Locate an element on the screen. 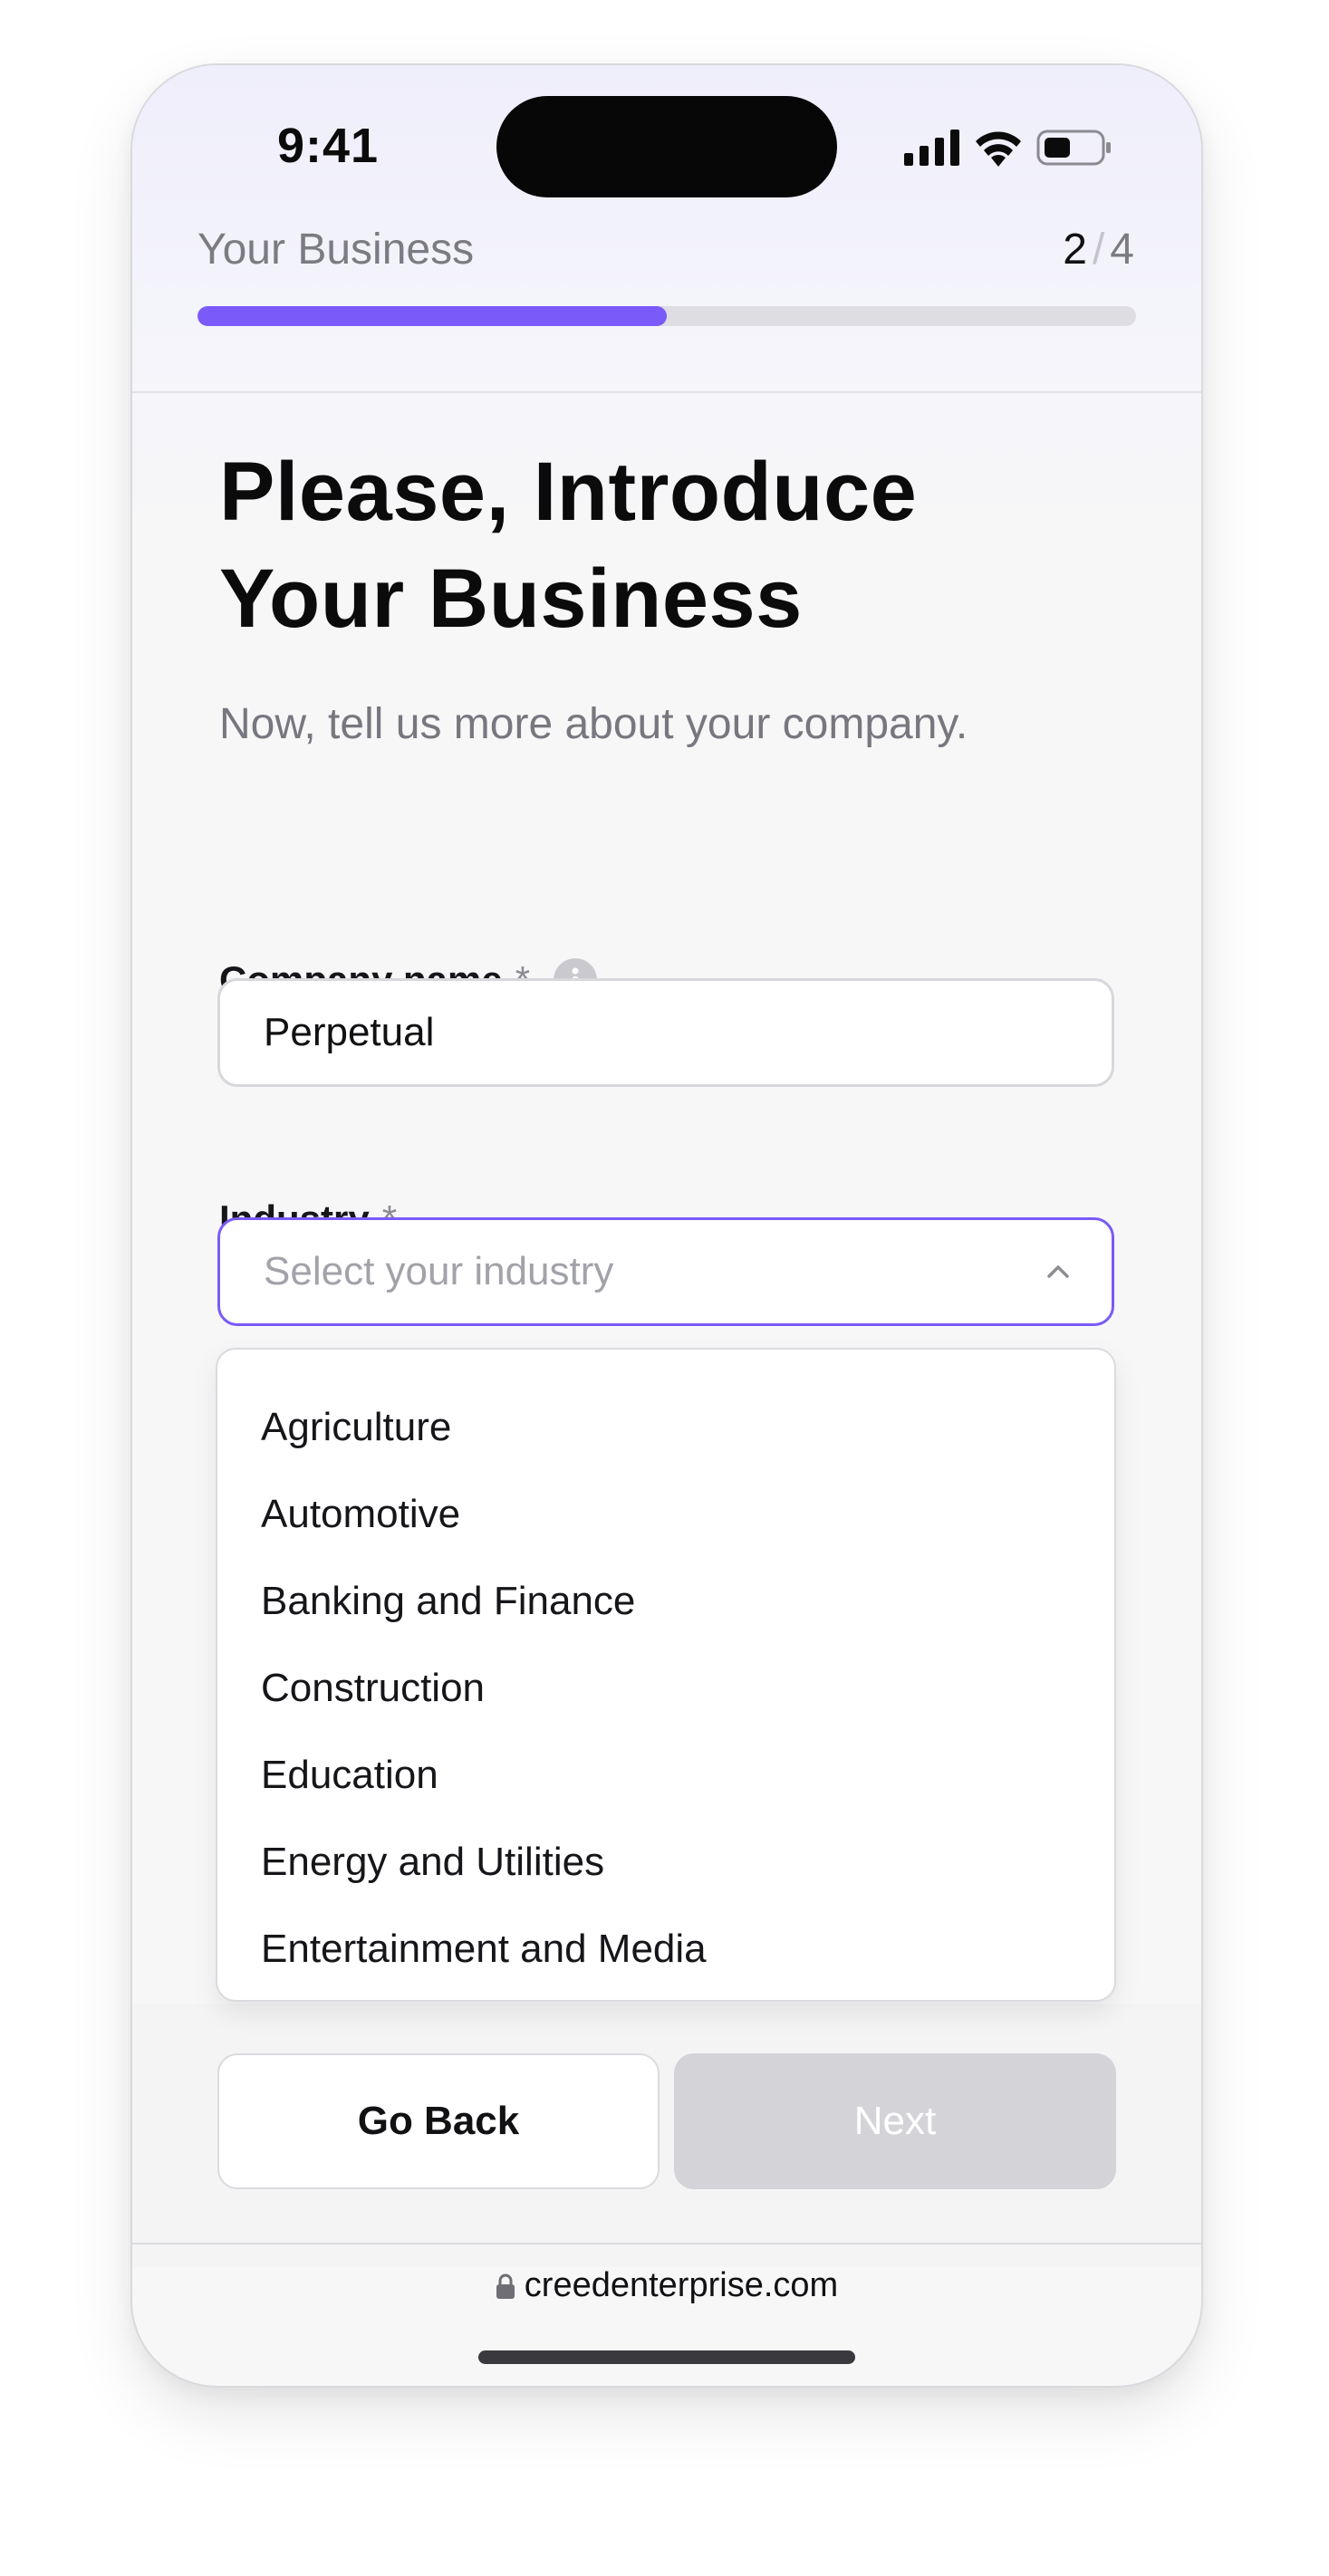  industry-placeholder: Select your industry is located at coordinates (439, 1271).